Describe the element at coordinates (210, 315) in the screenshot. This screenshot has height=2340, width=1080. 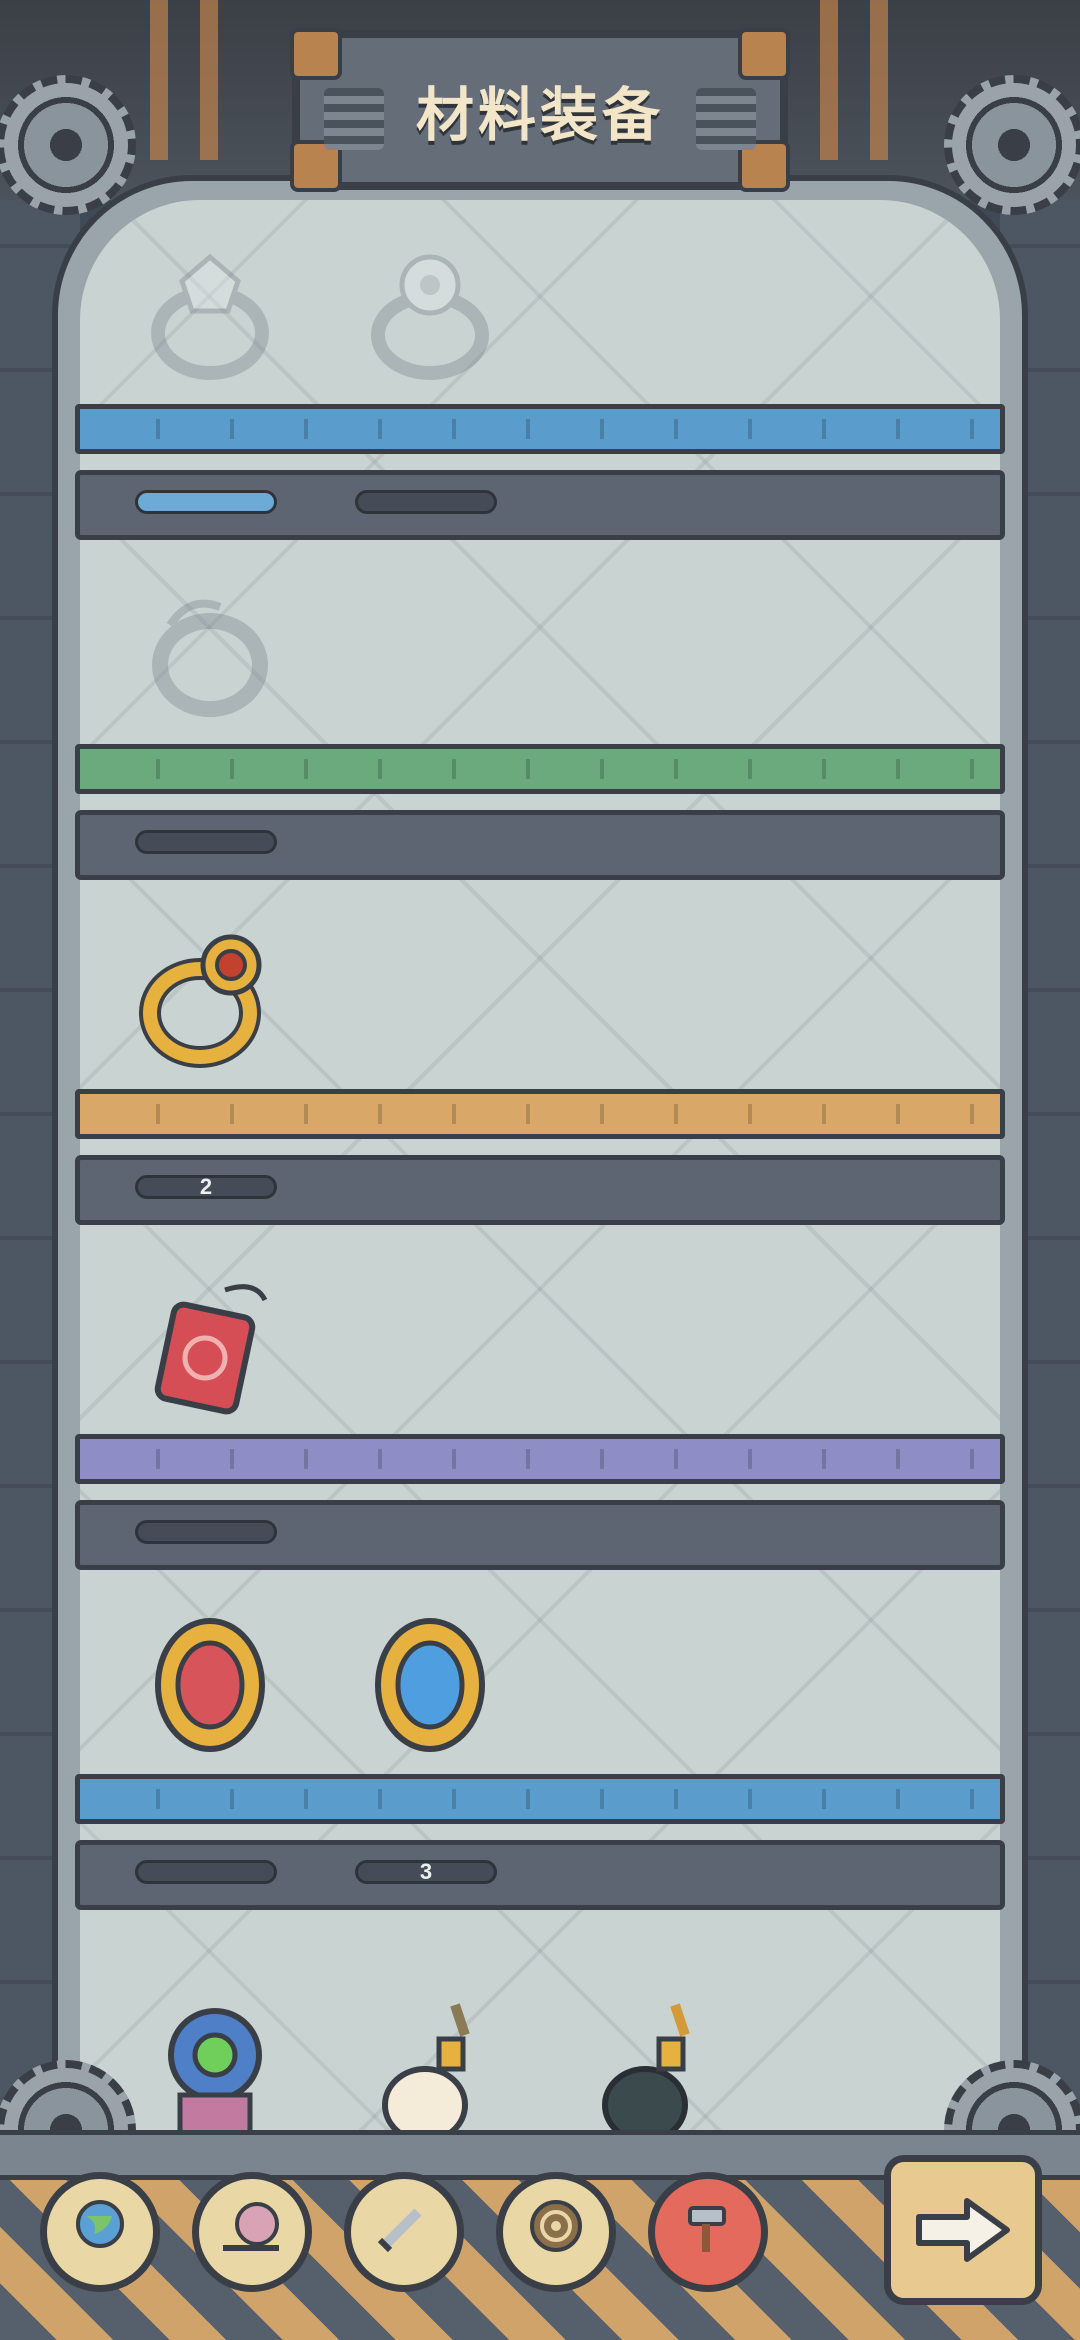
I see `crystal-ring-icon` at that location.